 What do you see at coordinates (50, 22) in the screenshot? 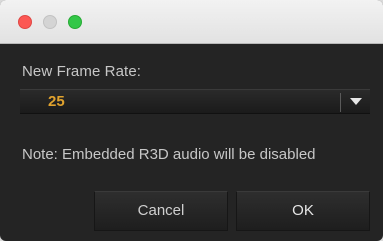
I see `minimize-window-button` at bounding box center [50, 22].